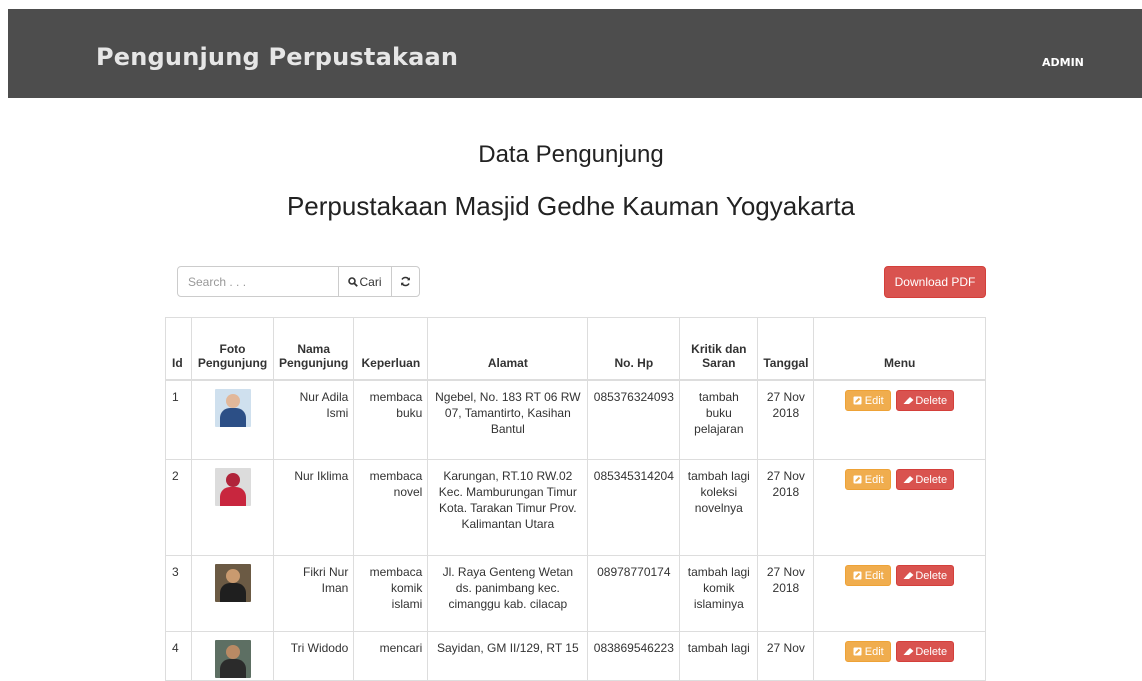  I want to click on cell-keperluan: membaca komik islami, so click(391, 593).